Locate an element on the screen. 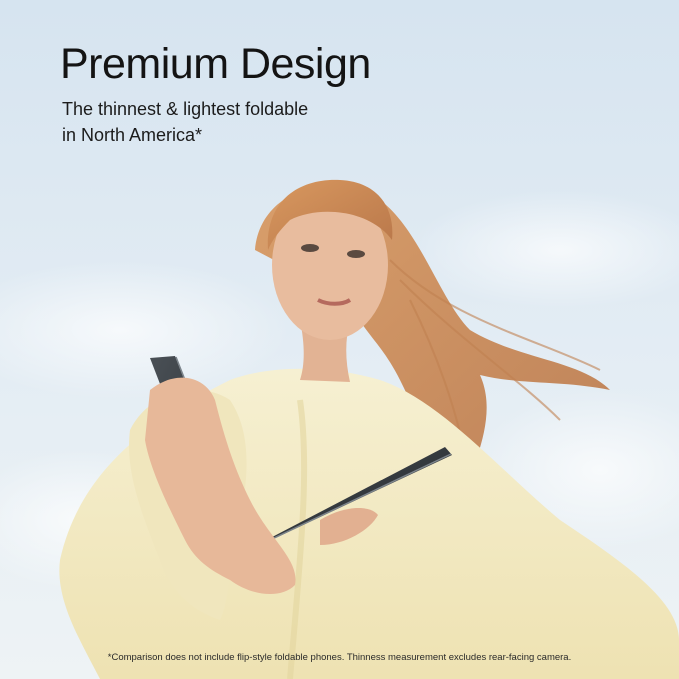 Image resolution: width=679 pixels, height=679 pixels. subheadline-line-2: in North America* is located at coordinates (132, 135).